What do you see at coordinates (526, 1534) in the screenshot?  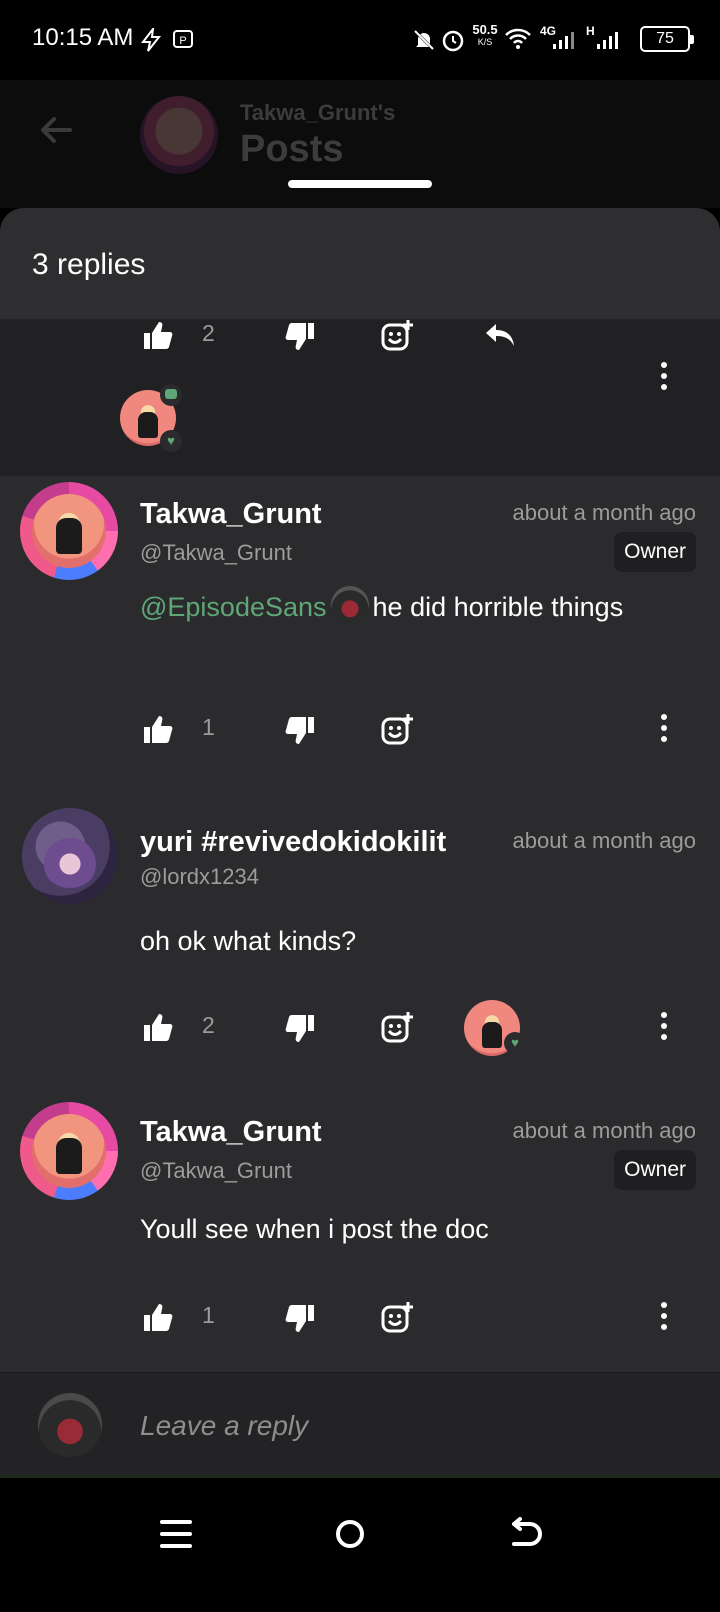 I see `back-icon` at bounding box center [526, 1534].